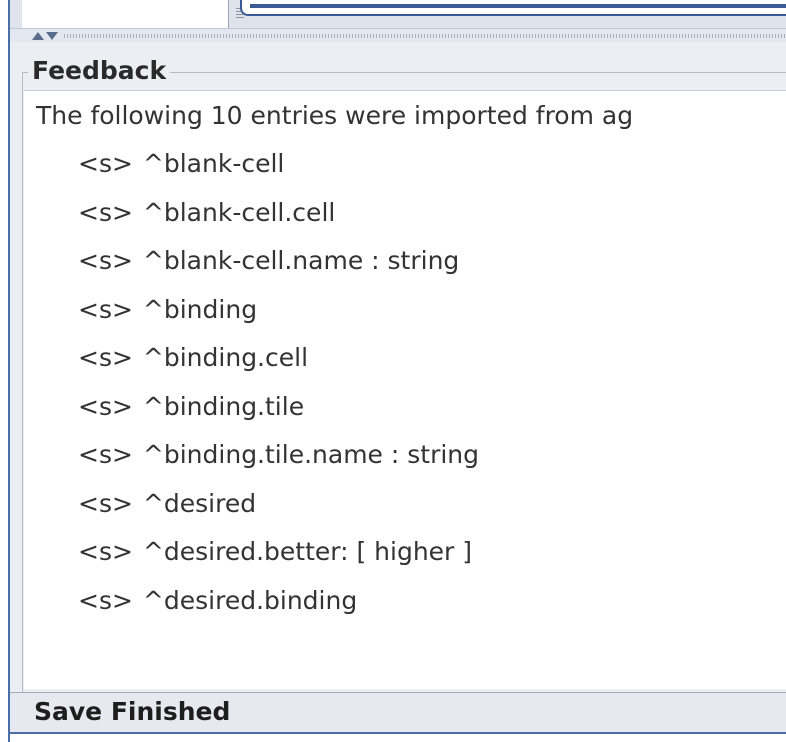 Image resolution: width=786 pixels, height=742 pixels. I want to click on list-item: <s> ^blank-cell, so click(278, 173).